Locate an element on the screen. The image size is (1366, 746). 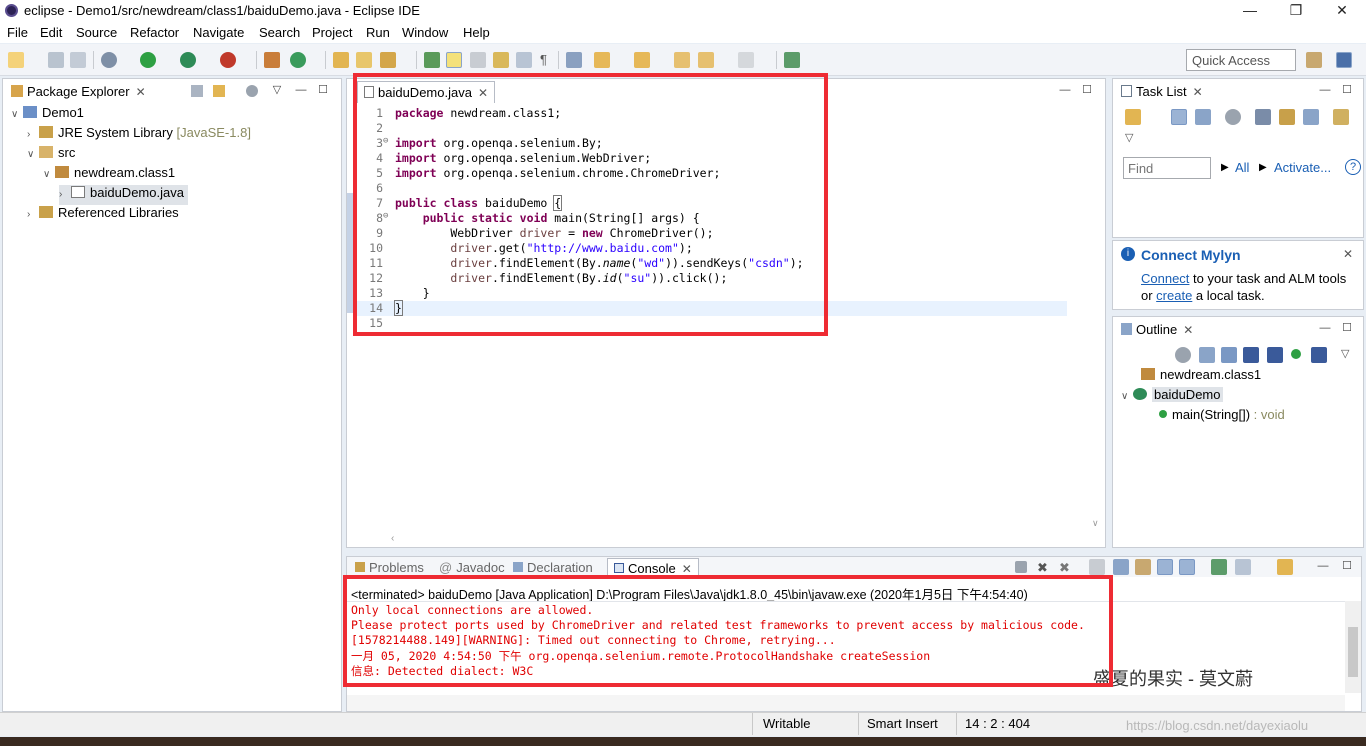
new-java-project-icon is located at coordinates (272, 60).